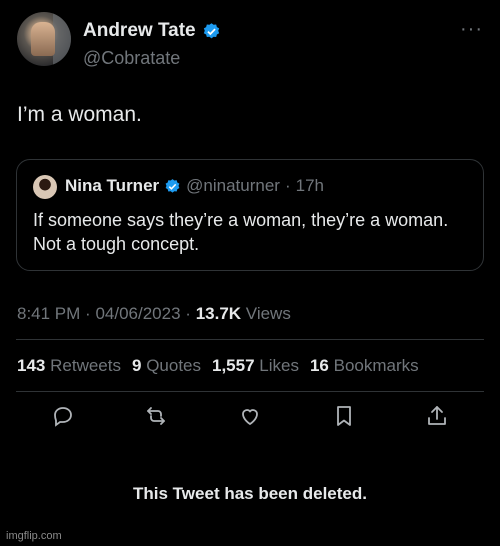  I want to click on quoted-author-avatar, so click(45, 187).